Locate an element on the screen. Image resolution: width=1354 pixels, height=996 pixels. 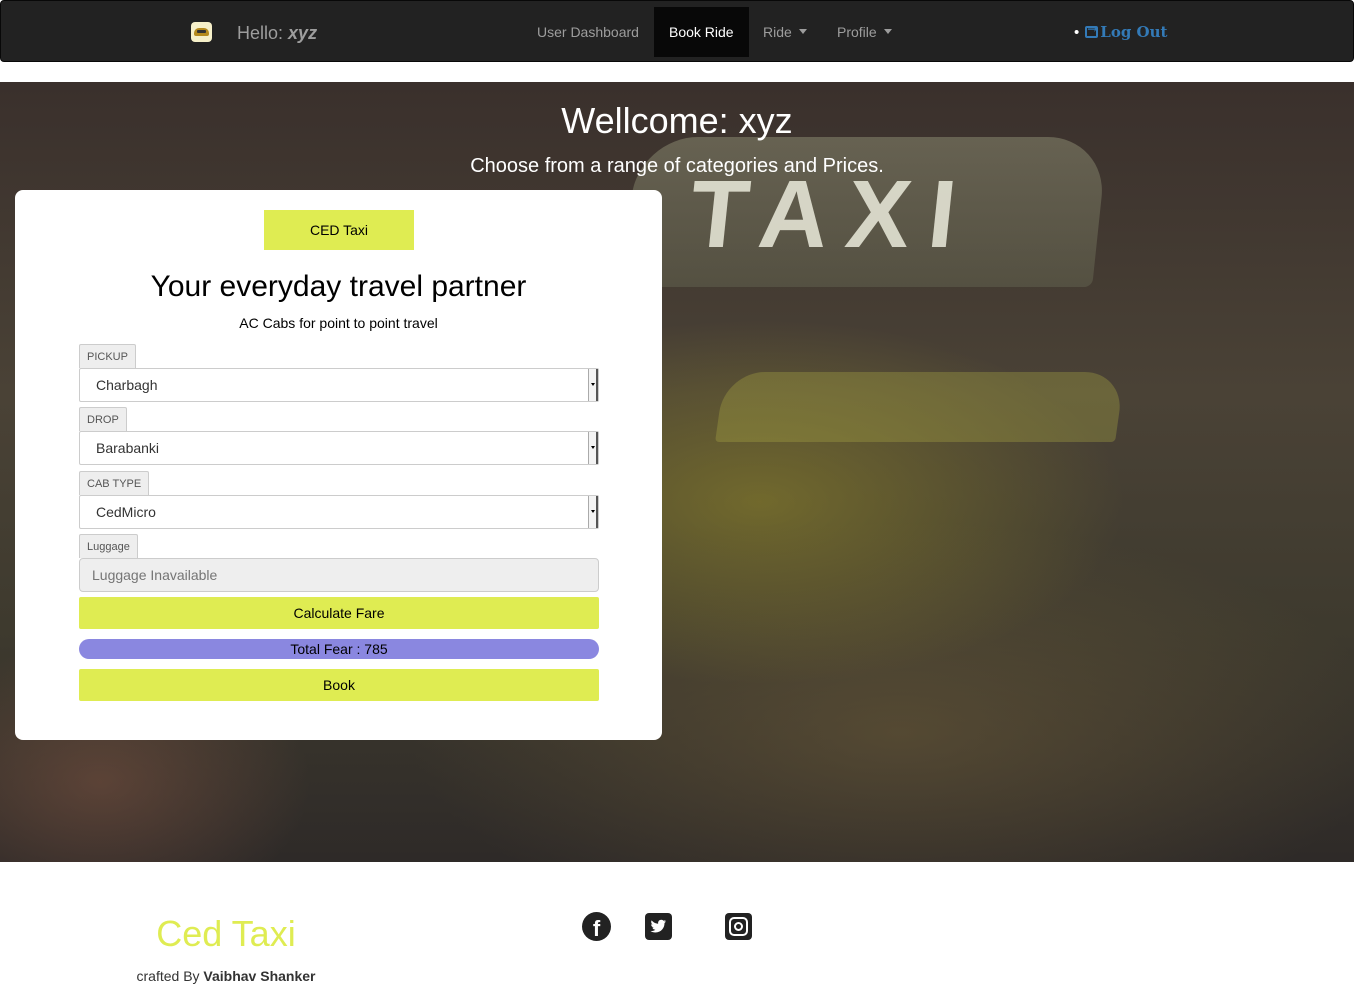
instagram-icon is located at coordinates (738, 926).